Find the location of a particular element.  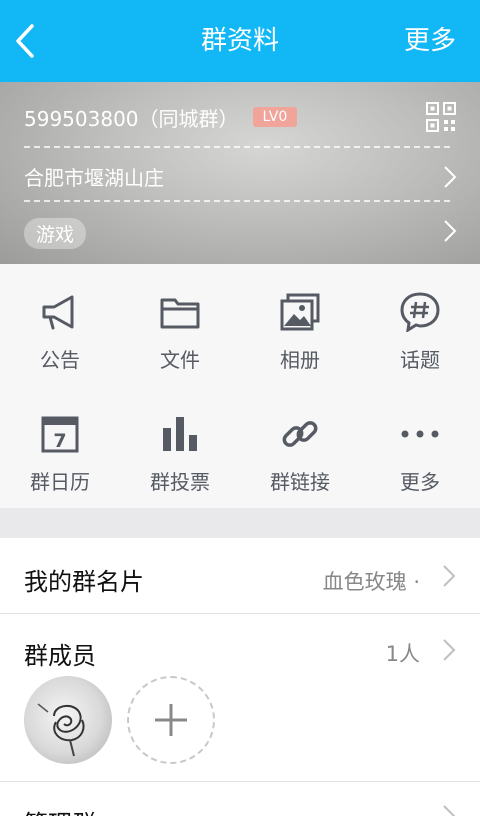

feature-calendar: 7 群日历 is located at coordinates (60, 447).